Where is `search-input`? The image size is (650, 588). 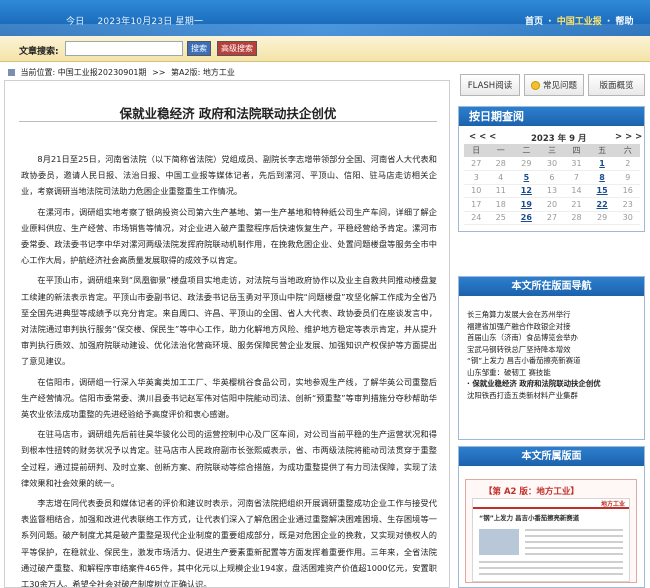
search-input is located at coordinates (124, 48).